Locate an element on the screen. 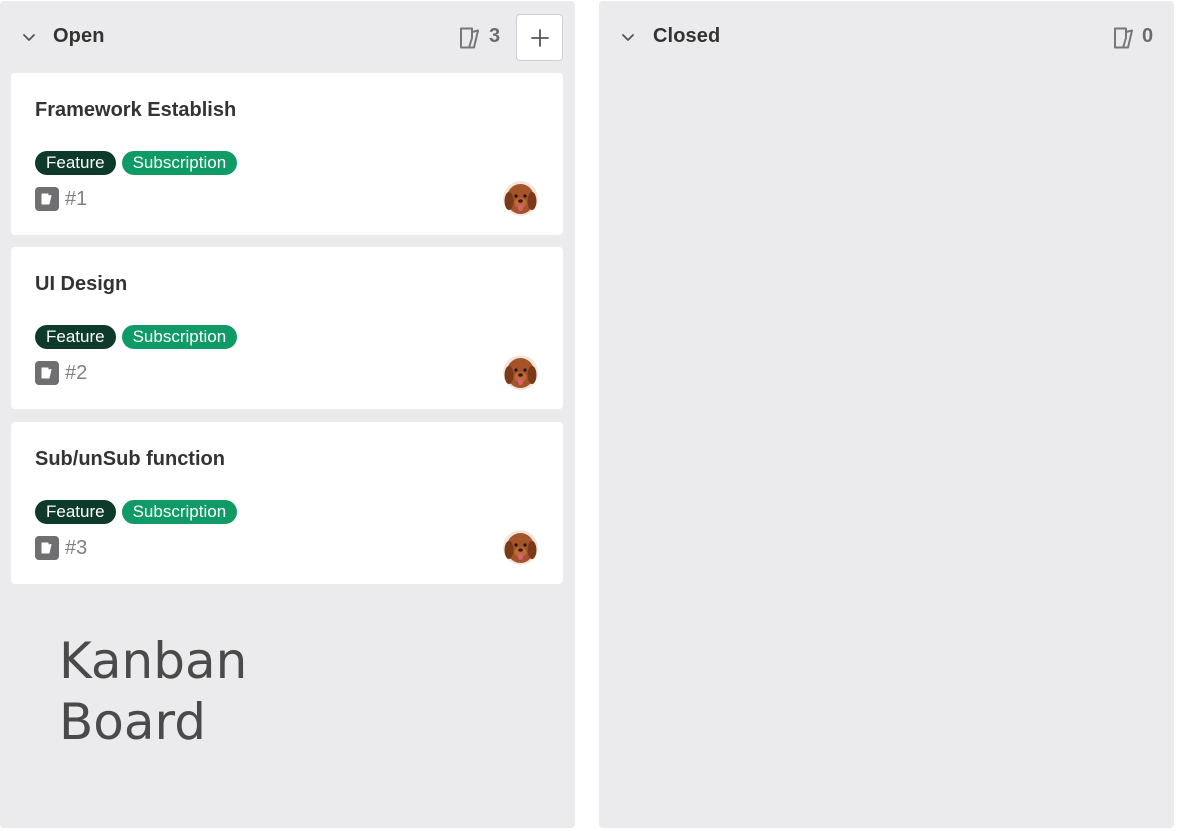 Image resolution: width=1177 pixels, height=831 pixels. caption-line-1: Kanban is located at coordinates (153, 661).